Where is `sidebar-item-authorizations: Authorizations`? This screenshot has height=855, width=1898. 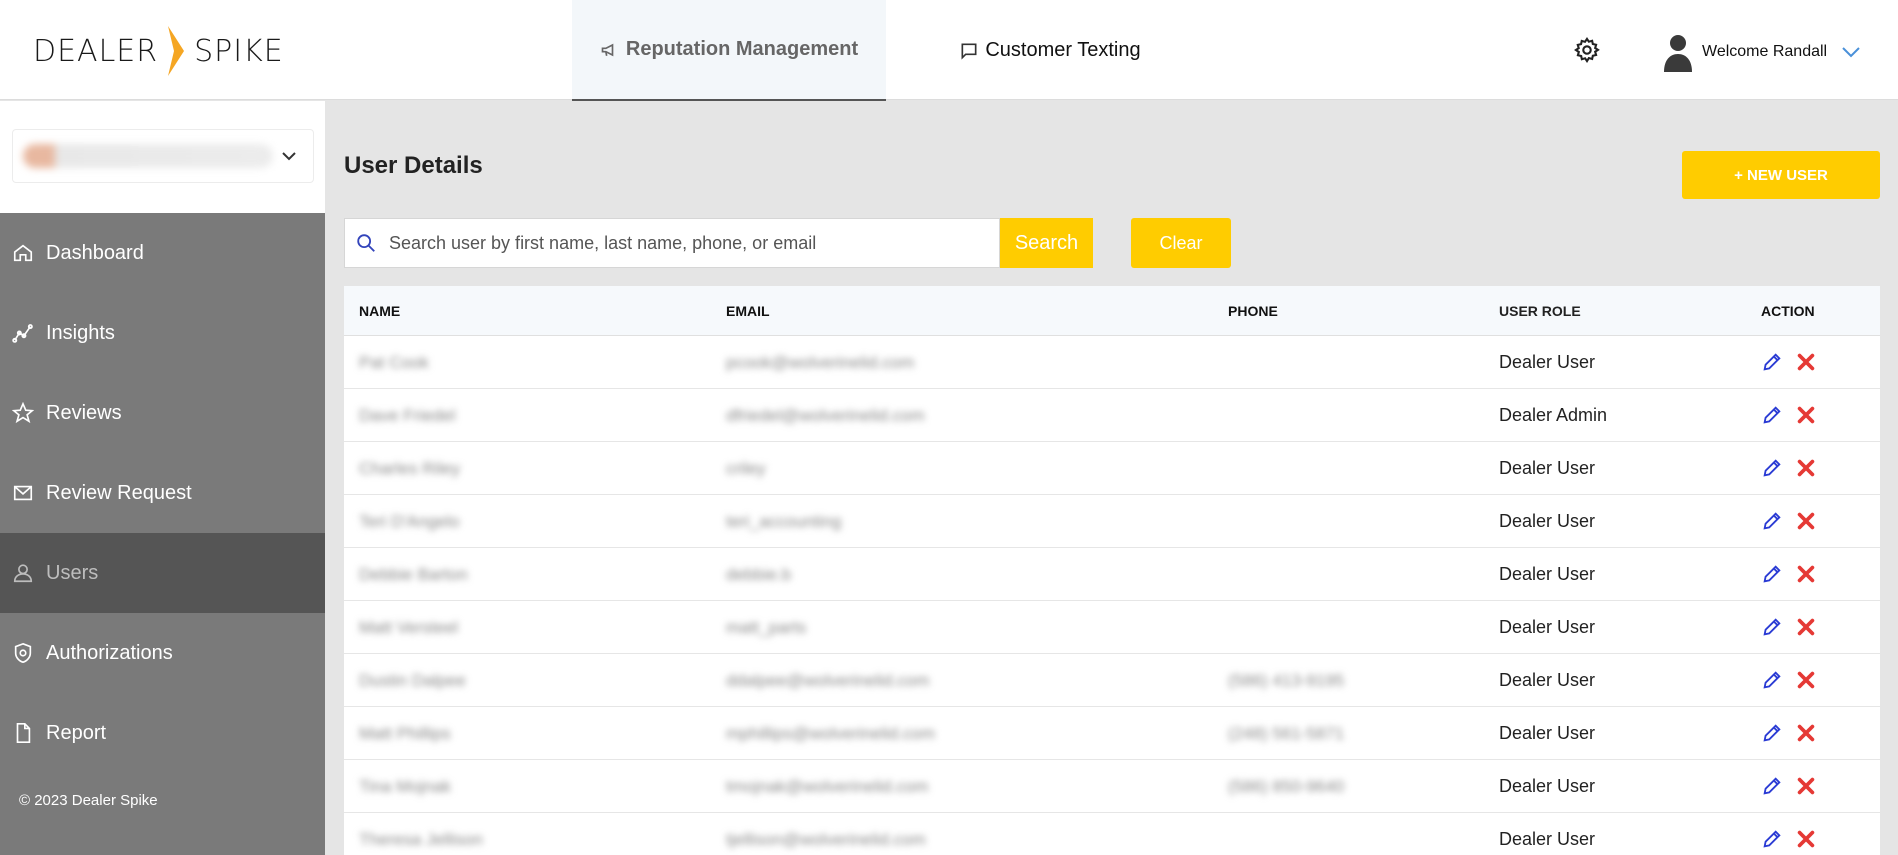
sidebar-item-authorizations: Authorizations is located at coordinates (162, 653).